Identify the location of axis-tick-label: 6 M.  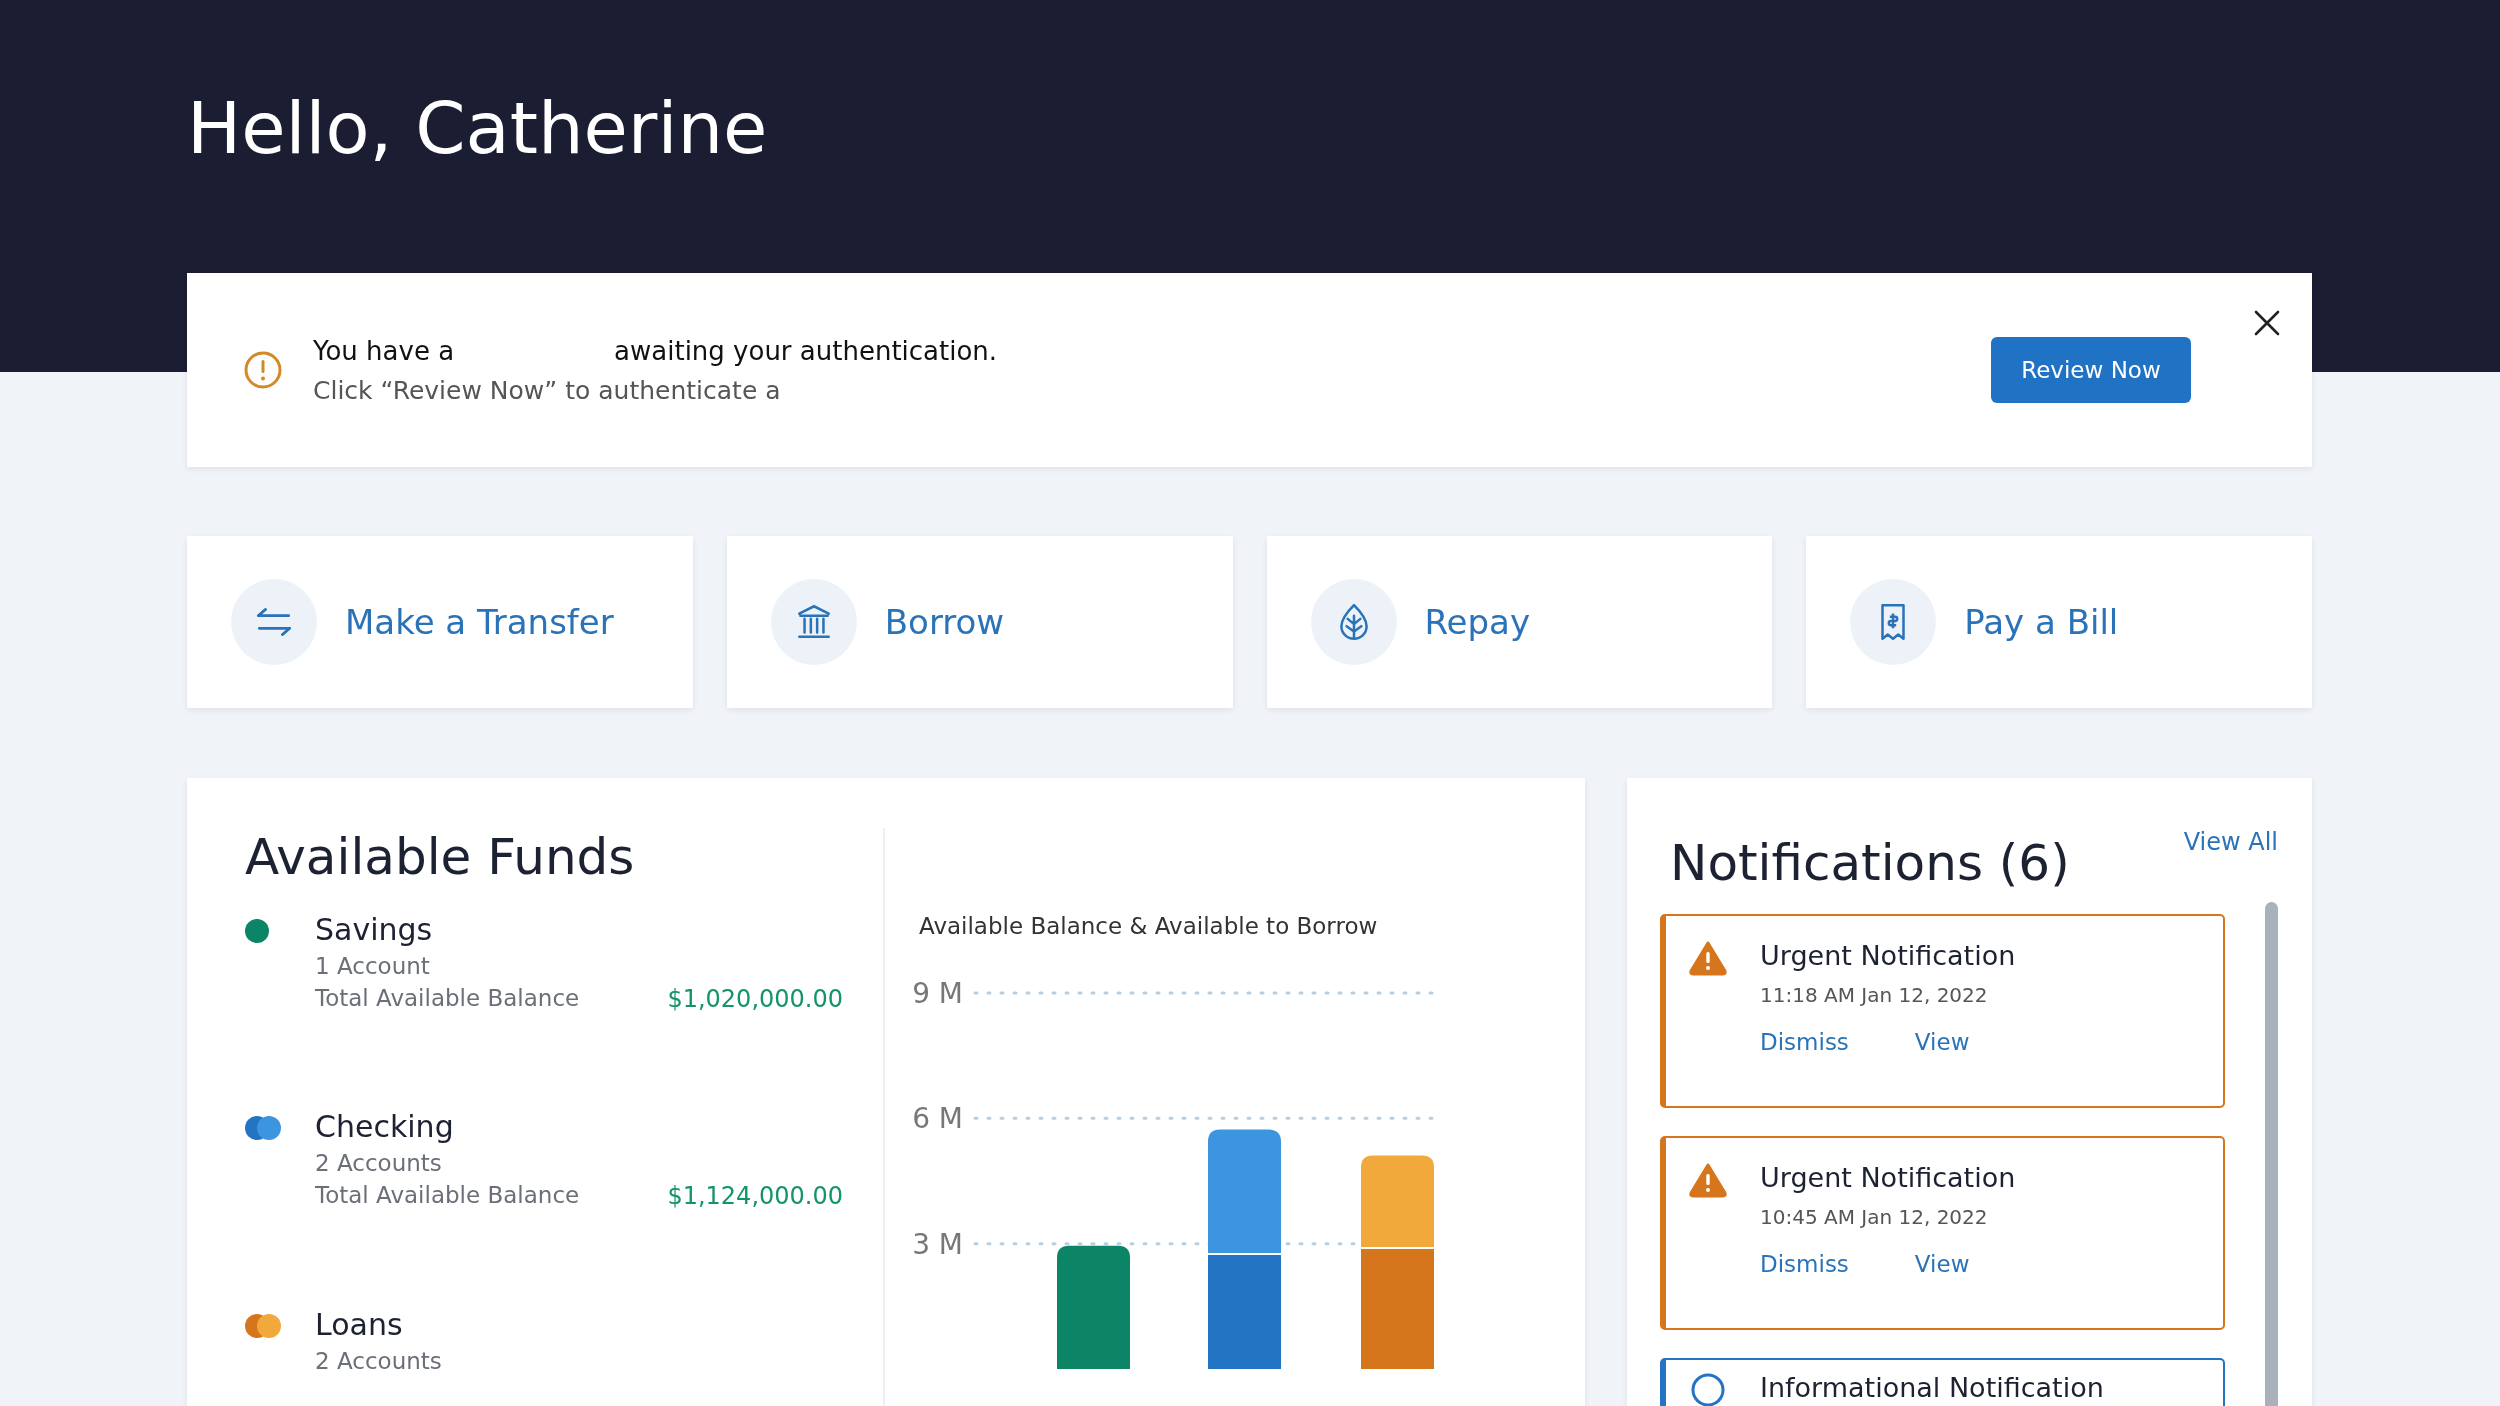
(937, 1119).